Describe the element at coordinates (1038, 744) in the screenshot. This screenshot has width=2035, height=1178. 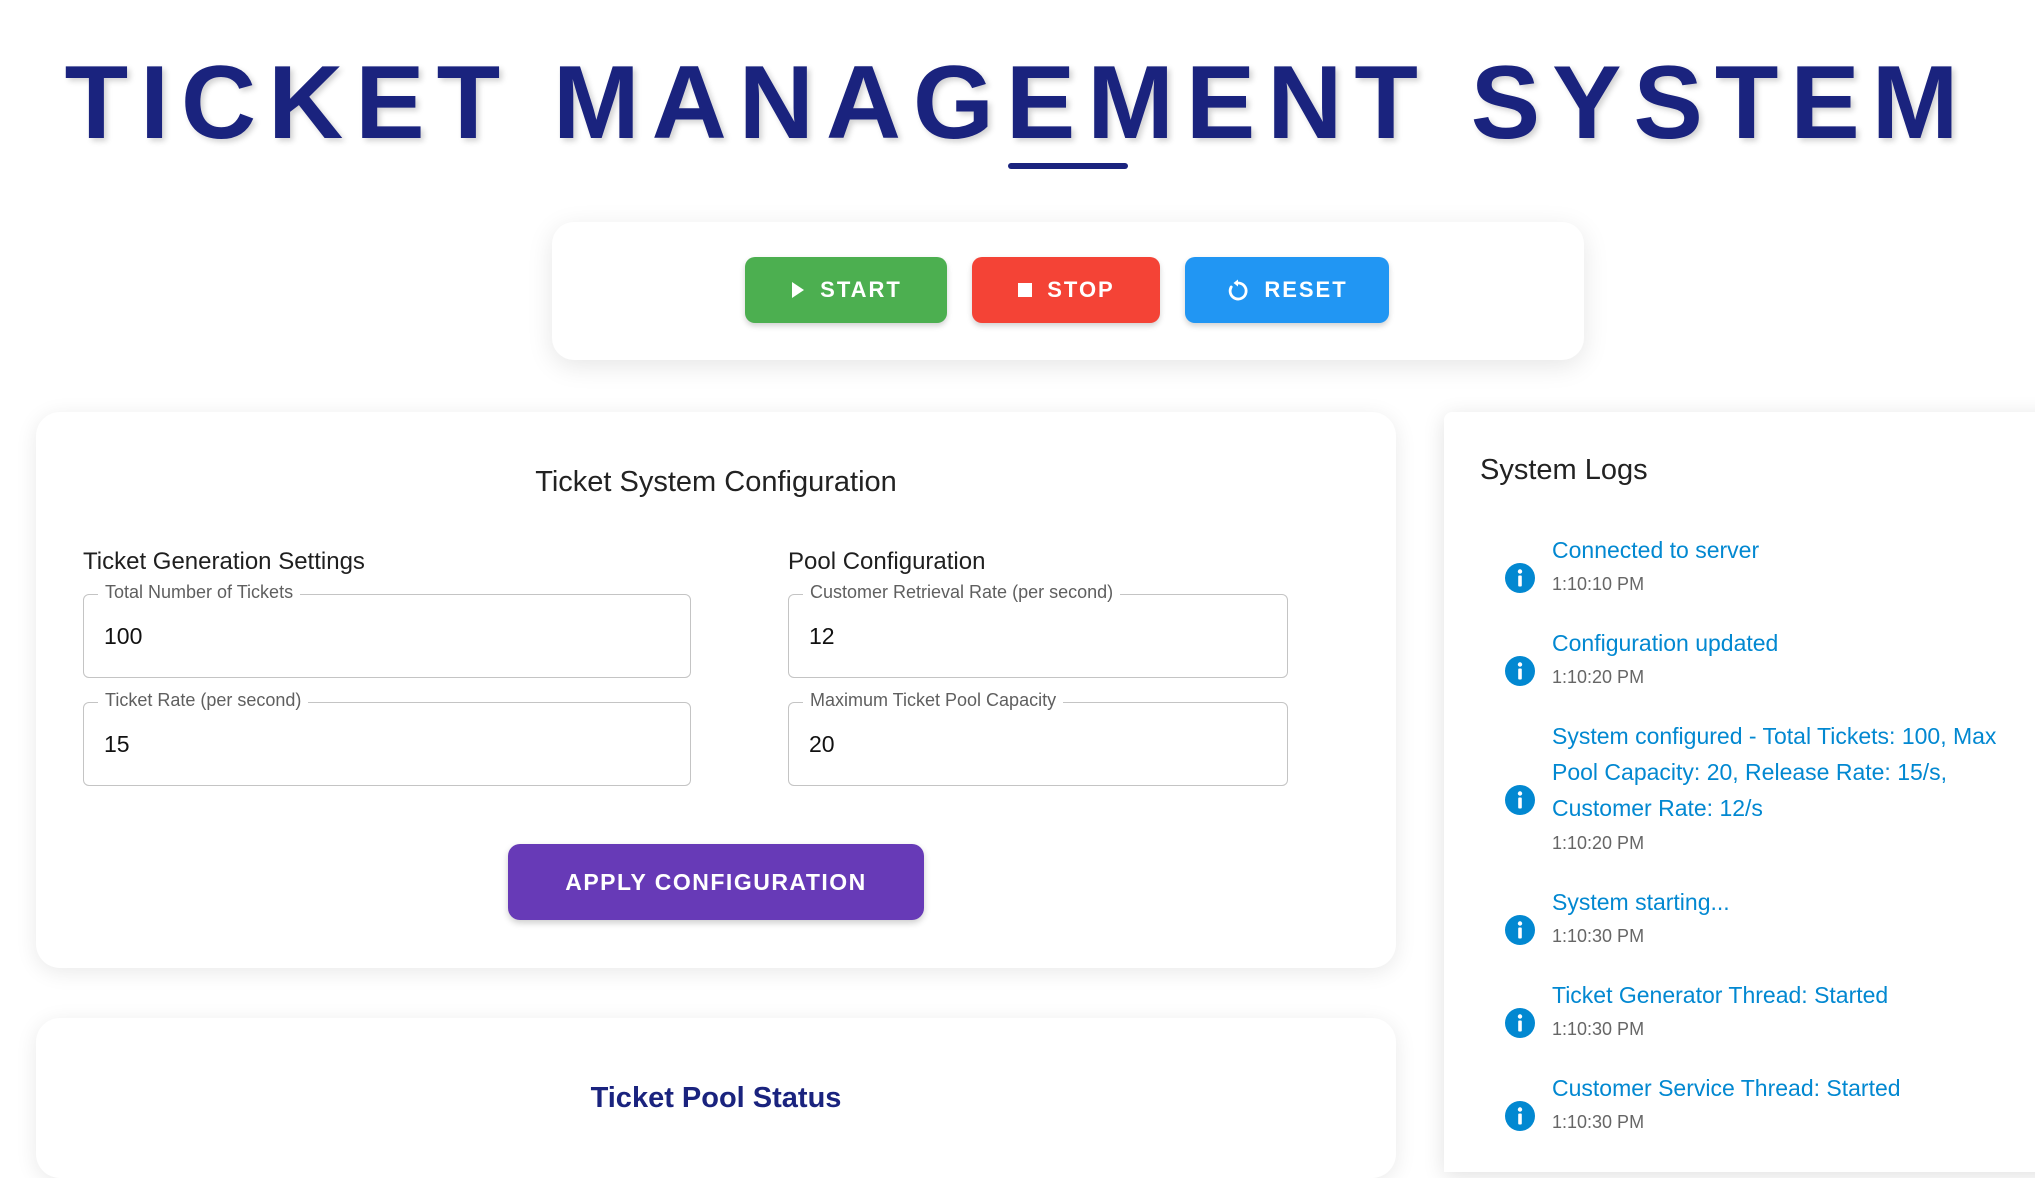
I see `max-capacity-input` at that location.